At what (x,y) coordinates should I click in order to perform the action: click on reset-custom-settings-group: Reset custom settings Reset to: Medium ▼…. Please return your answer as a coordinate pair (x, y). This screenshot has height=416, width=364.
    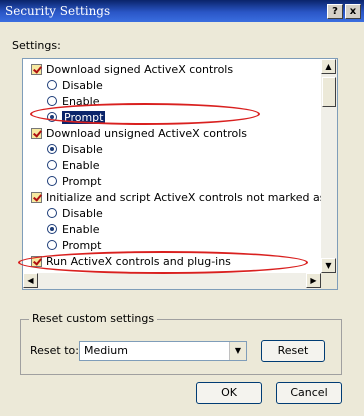
    Looking at the image, I should click on (181, 343).